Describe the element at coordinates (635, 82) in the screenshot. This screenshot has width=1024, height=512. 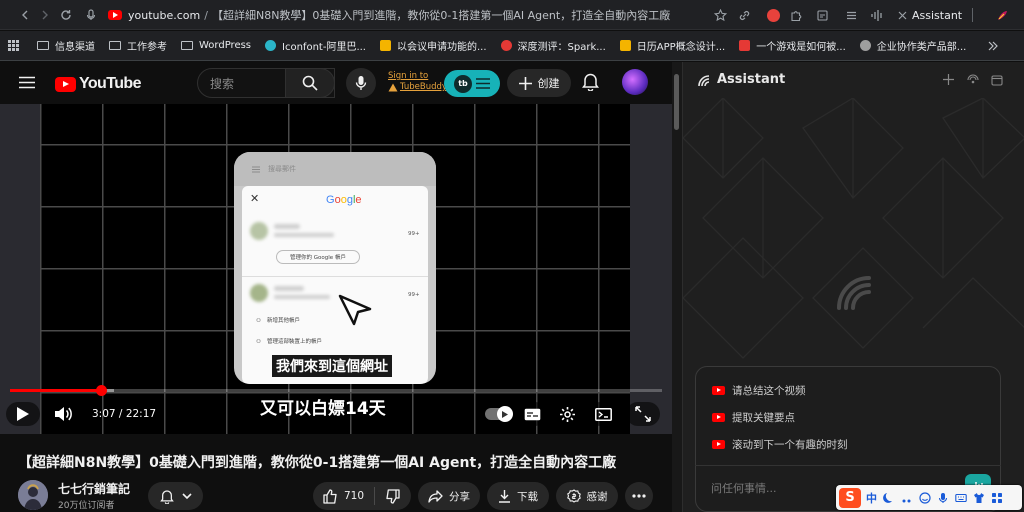
I see `account-avatar` at that location.